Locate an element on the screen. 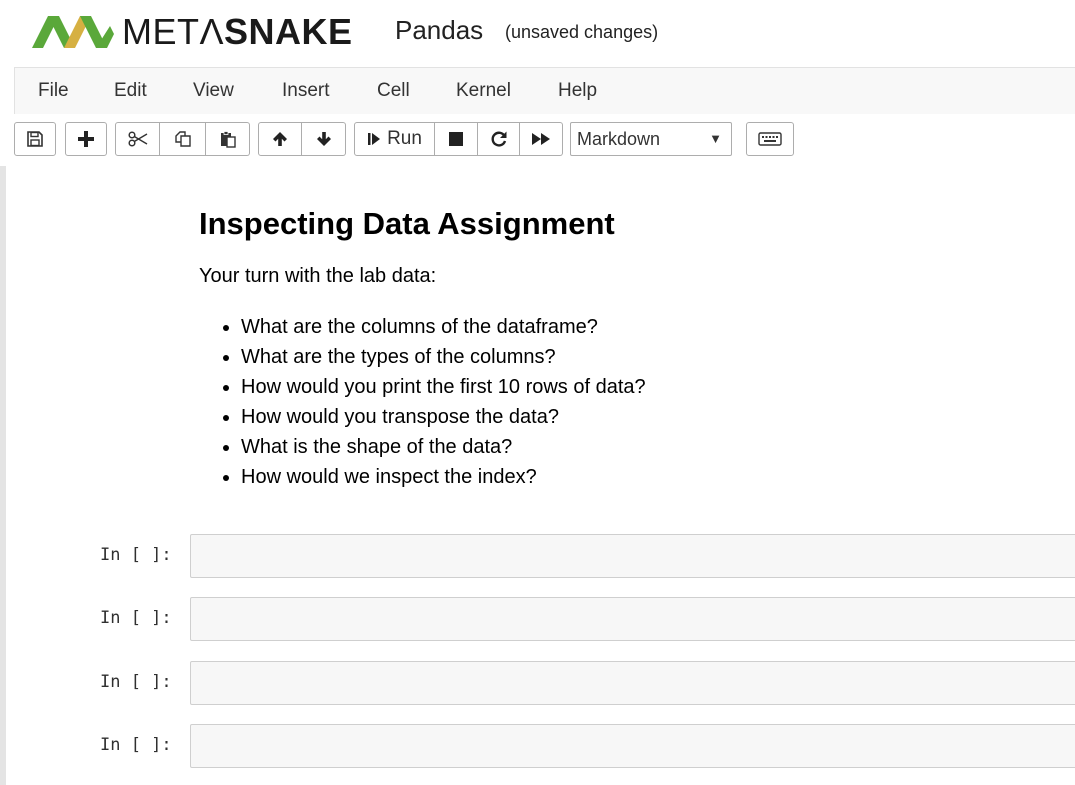 This screenshot has height=785, width=1075. insert-cell-button is located at coordinates (86, 139).